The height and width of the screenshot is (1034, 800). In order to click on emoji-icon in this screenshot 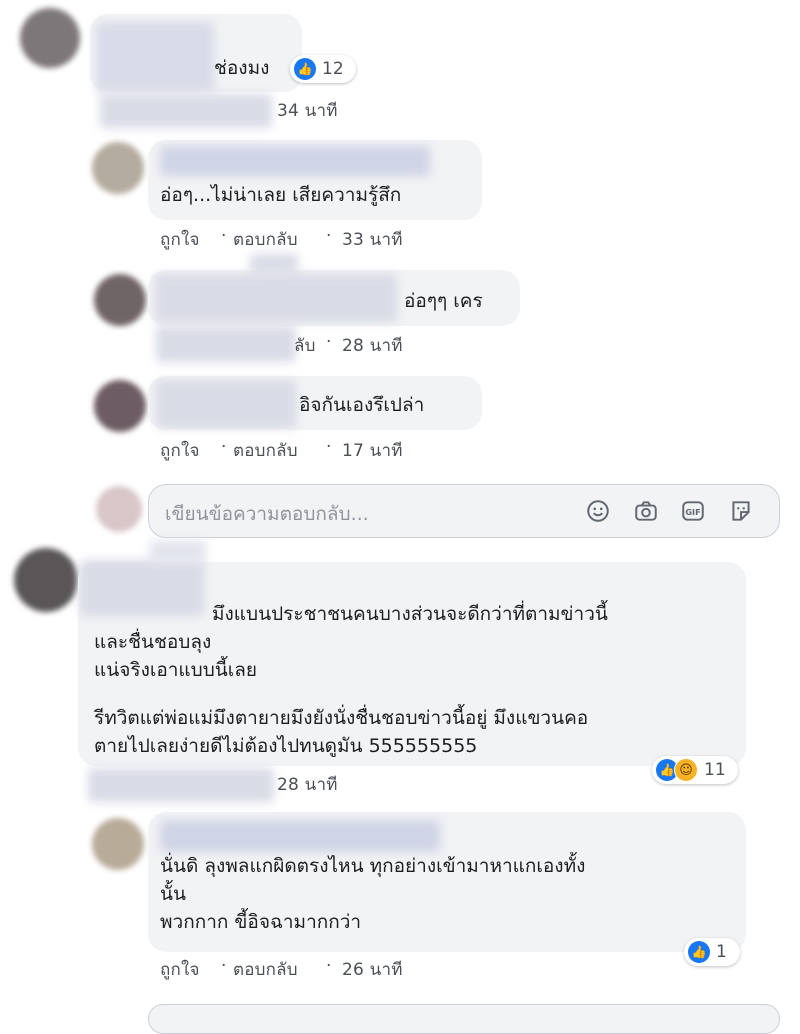, I will do `click(598, 511)`.